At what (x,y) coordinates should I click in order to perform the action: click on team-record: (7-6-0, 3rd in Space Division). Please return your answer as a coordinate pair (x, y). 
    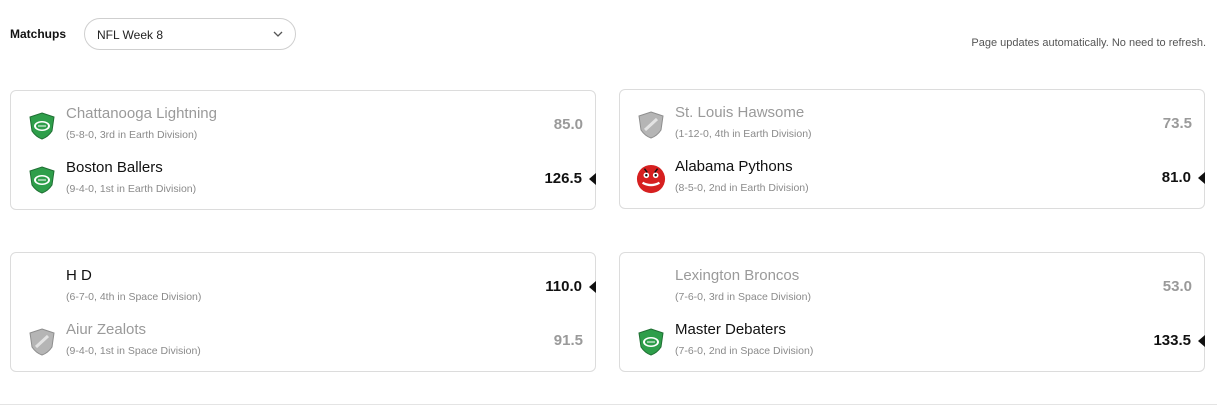
    Looking at the image, I should click on (743, 297).